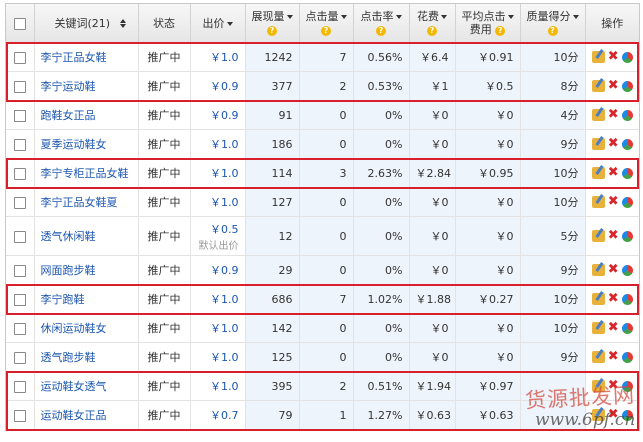 The image size is (643, 442). Describe the element at coordinates (86, 23) in the screenshot. I see `keyword-column-header: 关键词(21)` at that location.